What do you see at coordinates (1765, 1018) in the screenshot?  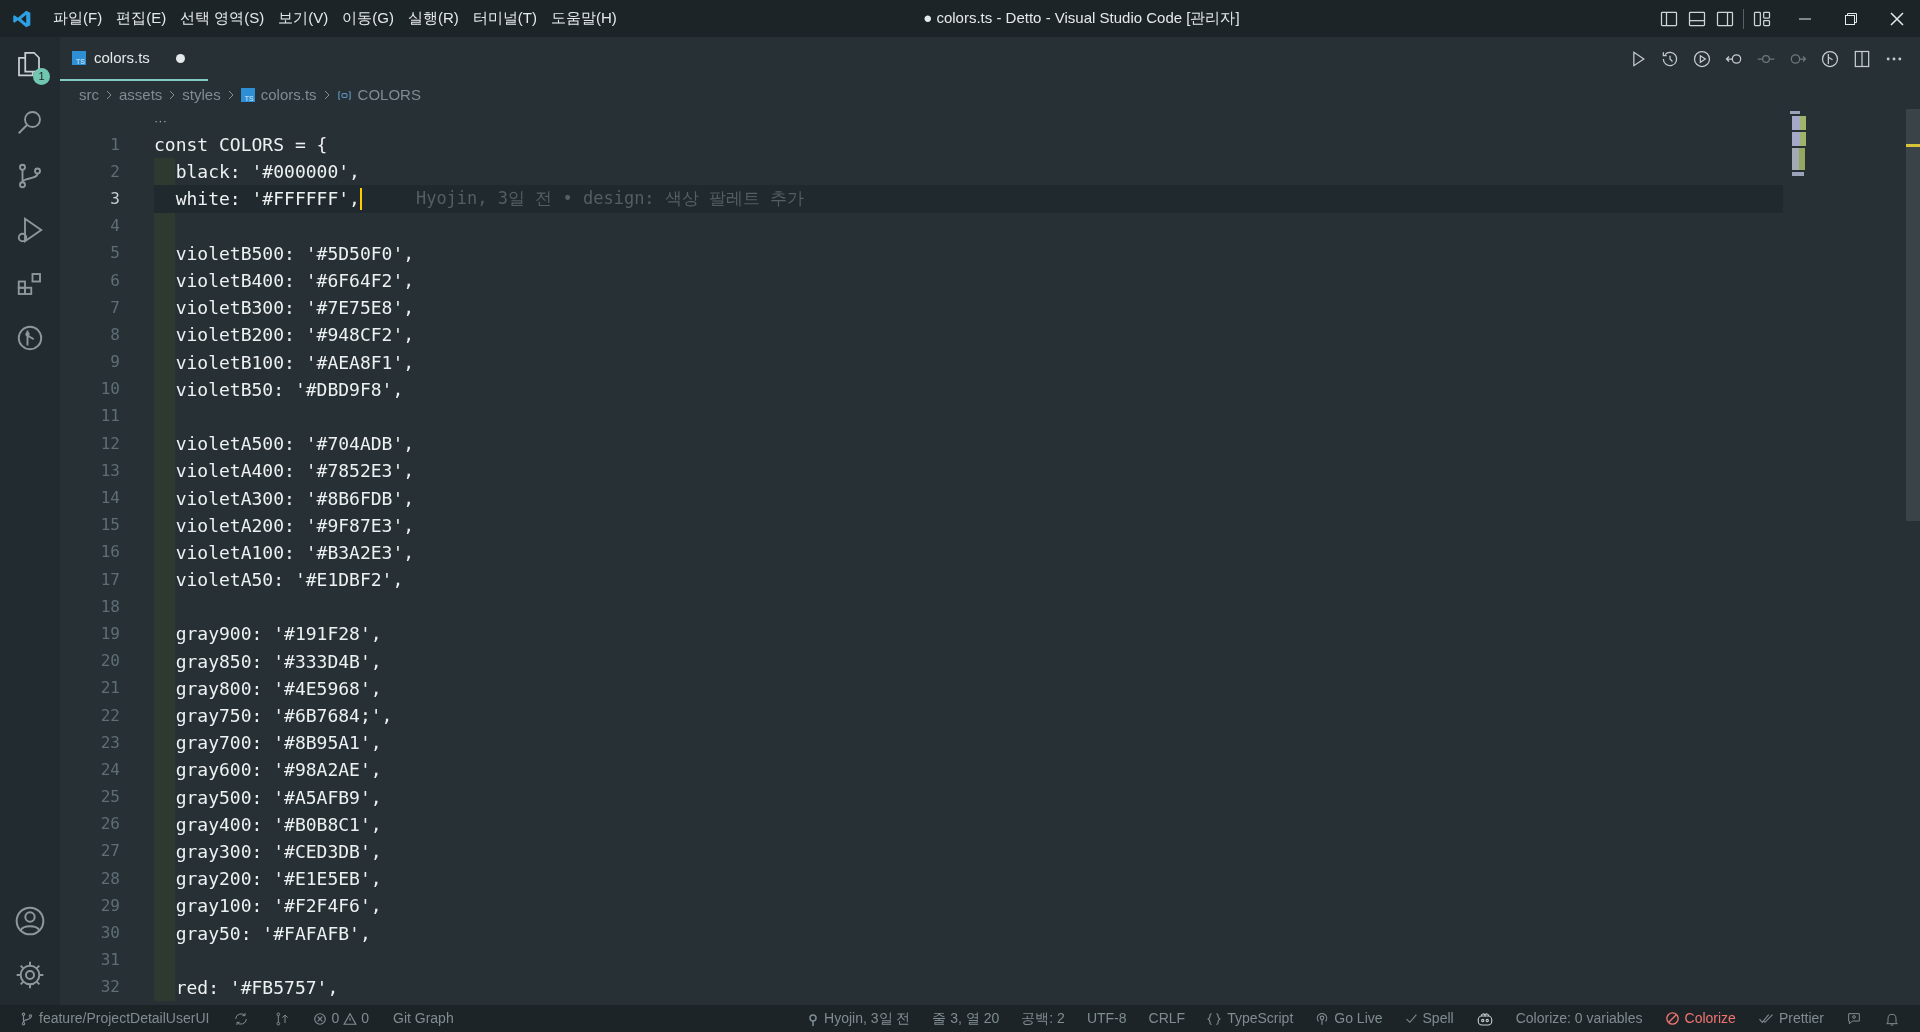 I see `double-check-icon` at bounding box center [1765, 1018].